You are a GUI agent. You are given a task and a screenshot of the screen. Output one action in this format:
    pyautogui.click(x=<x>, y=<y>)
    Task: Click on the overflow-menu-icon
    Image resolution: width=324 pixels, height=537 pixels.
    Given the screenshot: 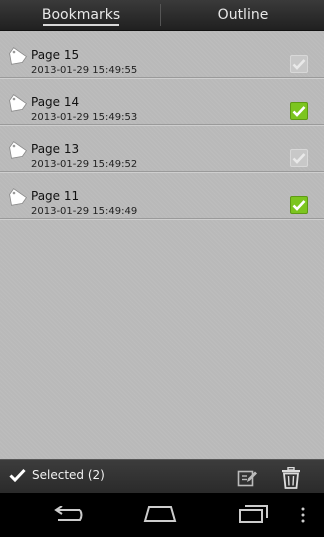 What is the action you would take?
    pyautogui.click(x=303, y=515)
    